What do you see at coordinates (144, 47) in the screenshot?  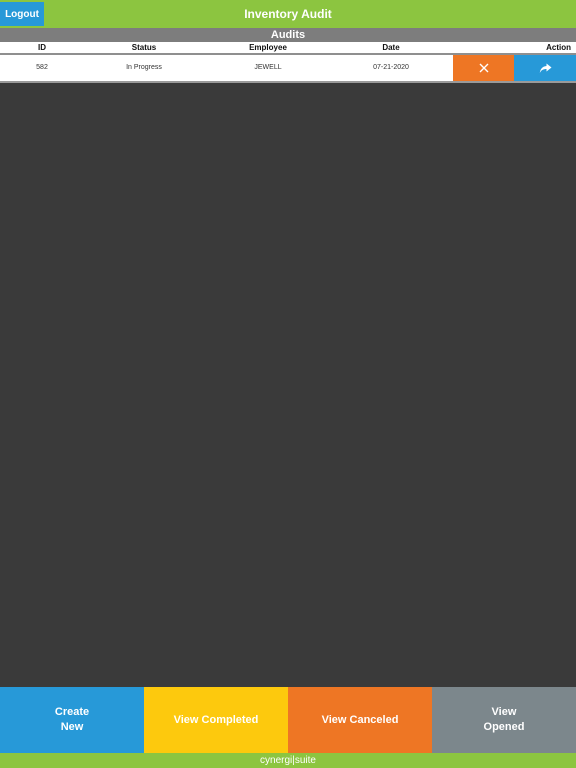 I see `column-header-status: Status` at bounding box center [144, 47].